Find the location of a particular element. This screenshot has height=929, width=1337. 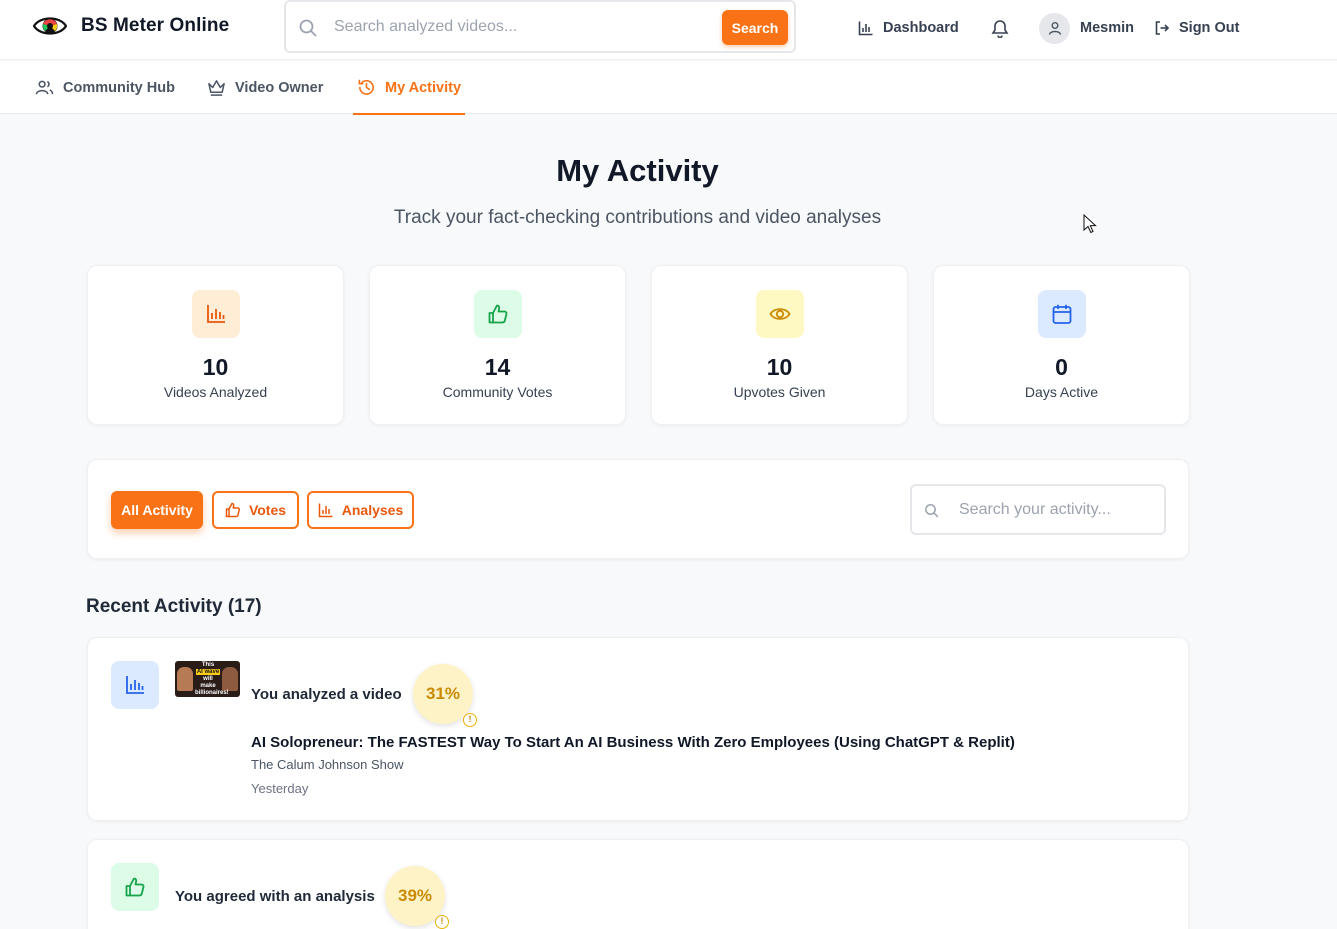

eye-logo-icon is located at coordinates (50, 26).